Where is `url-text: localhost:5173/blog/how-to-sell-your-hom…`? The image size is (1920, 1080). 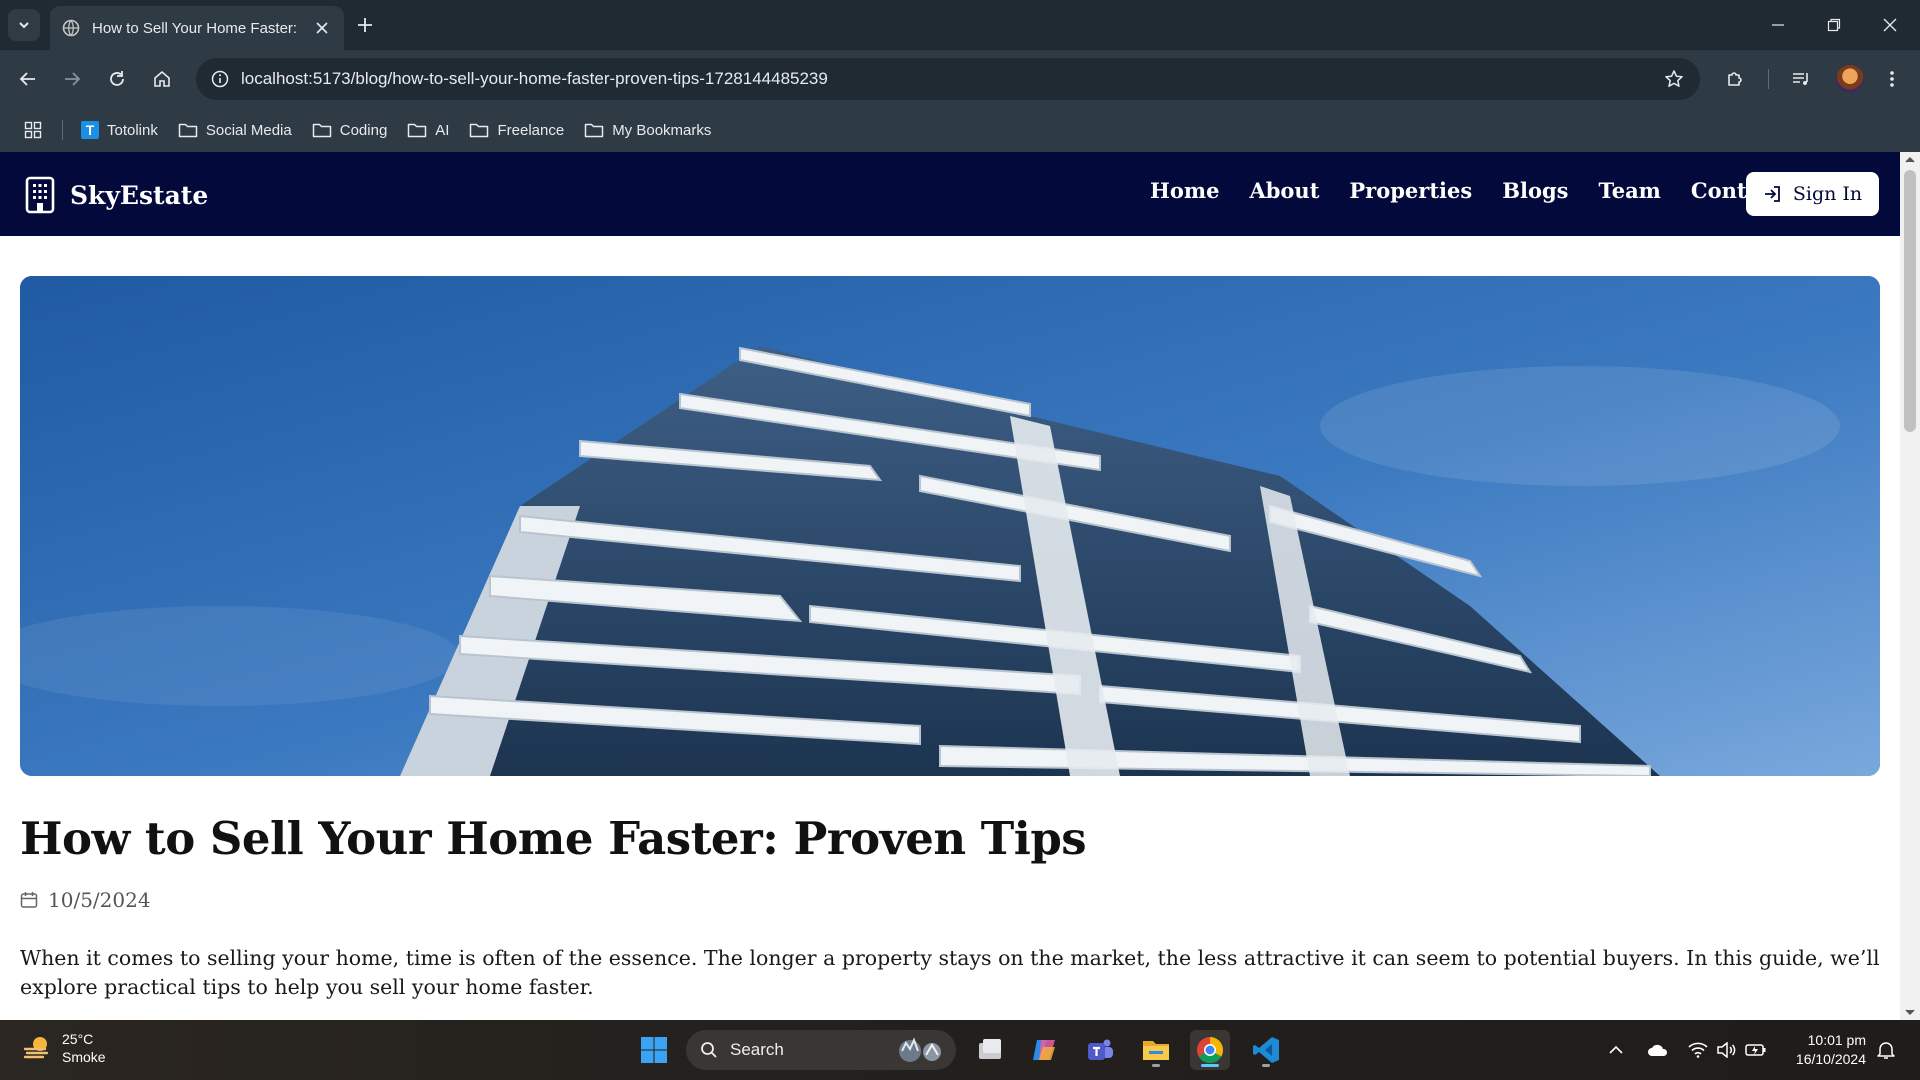 url-text: localhost:5173/blog/how-to-sell-your-hom… is located at coordinates (534, 78).